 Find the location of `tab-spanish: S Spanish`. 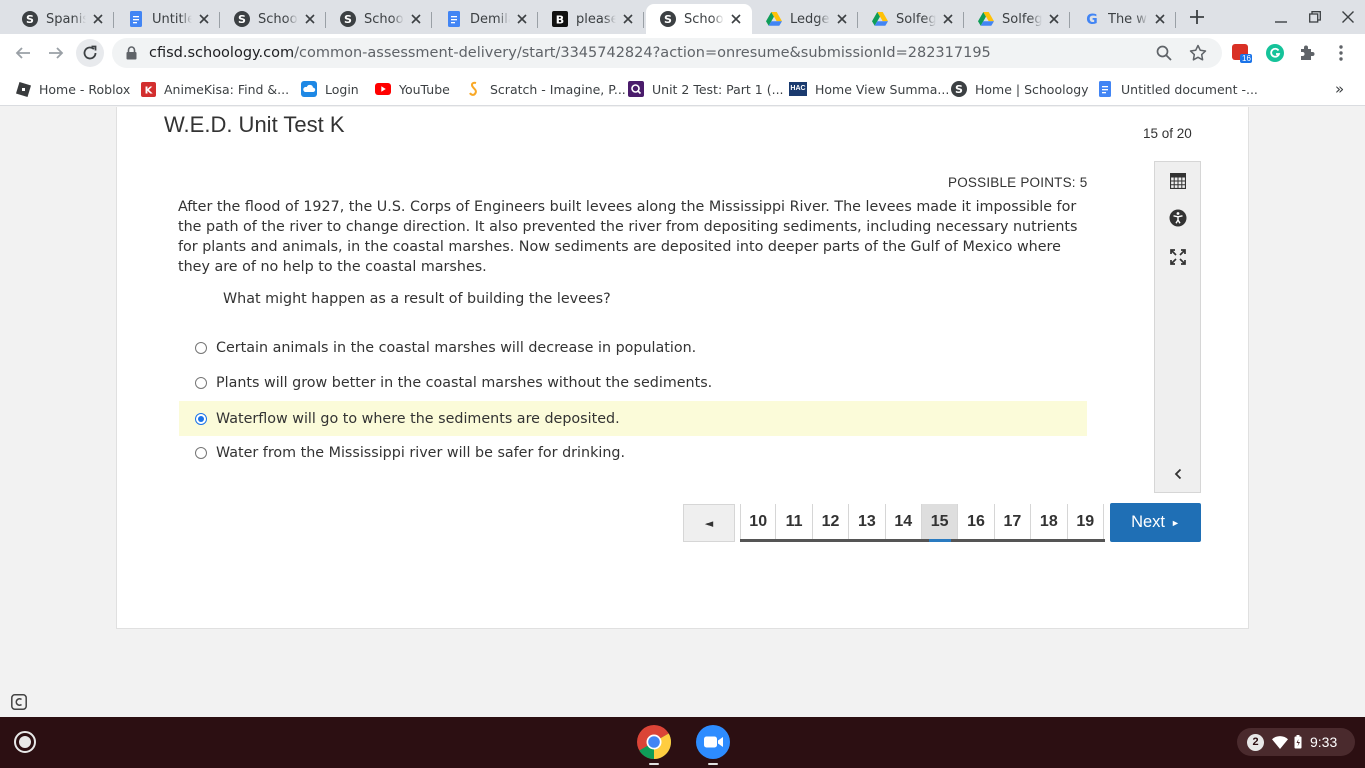

tab-spanish: S Spanish is located at coordinates (61, 19).